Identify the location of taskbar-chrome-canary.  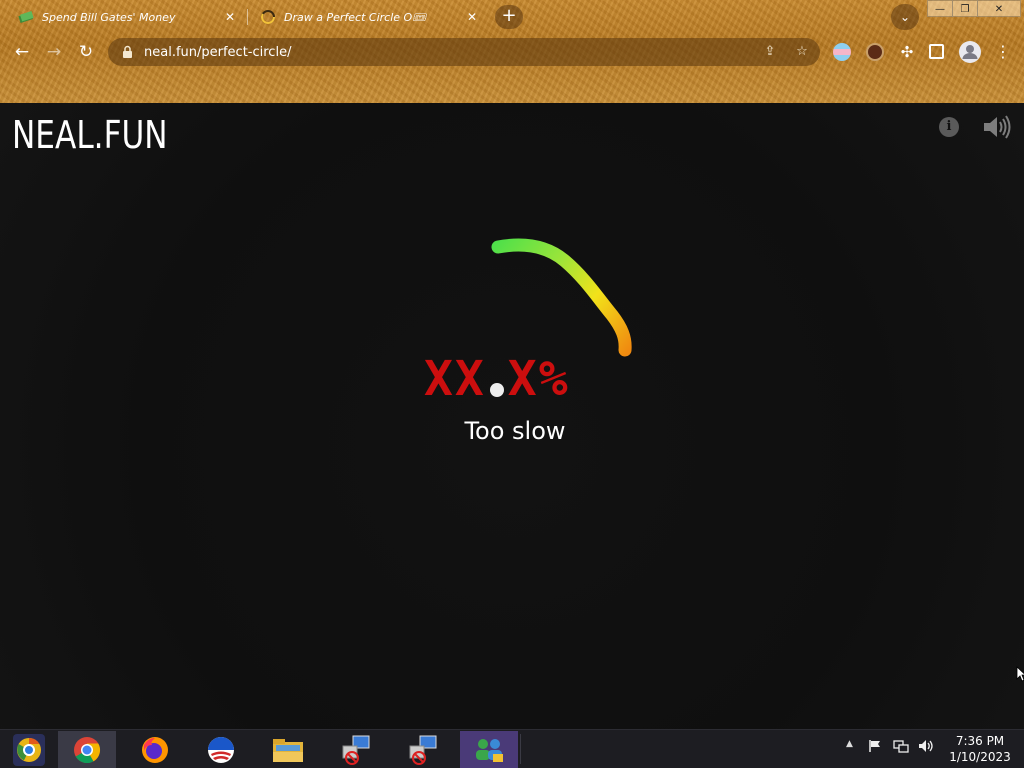
(29, 749).